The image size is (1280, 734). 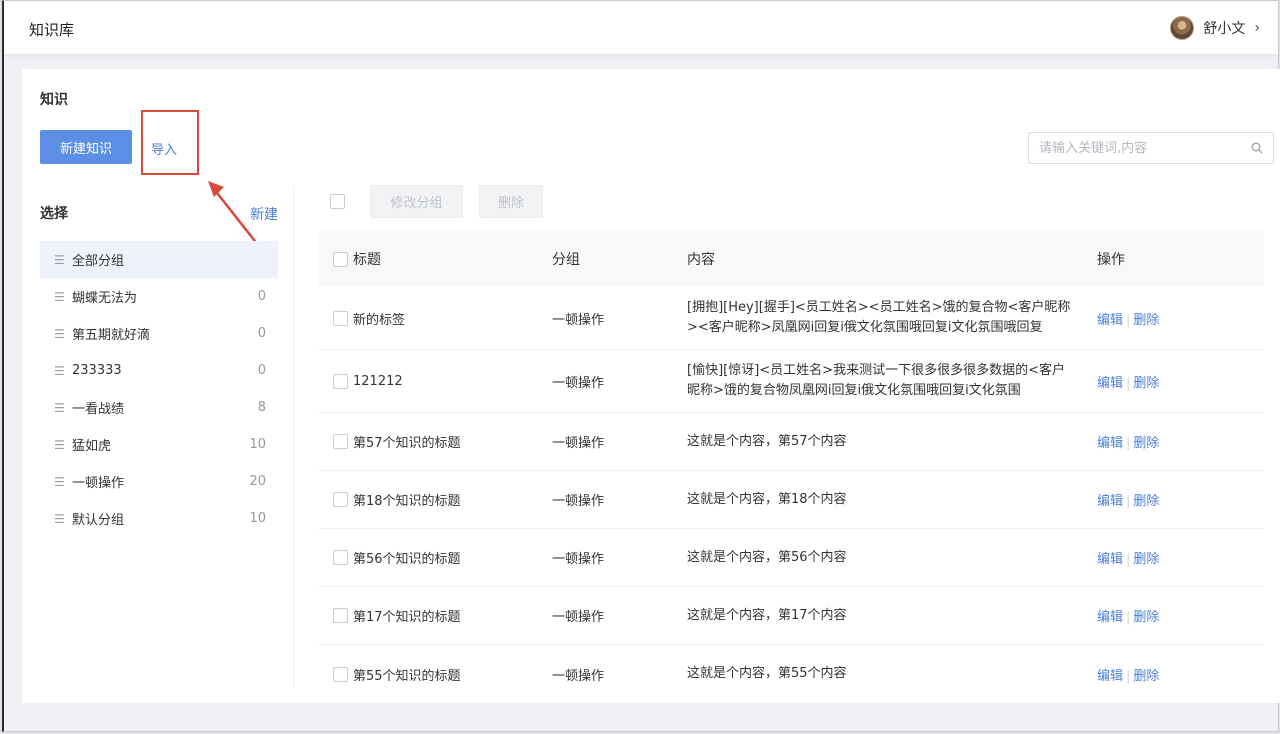 I want to click on group-item: ☰ 默认分组 10, so click(x=159, y=518).